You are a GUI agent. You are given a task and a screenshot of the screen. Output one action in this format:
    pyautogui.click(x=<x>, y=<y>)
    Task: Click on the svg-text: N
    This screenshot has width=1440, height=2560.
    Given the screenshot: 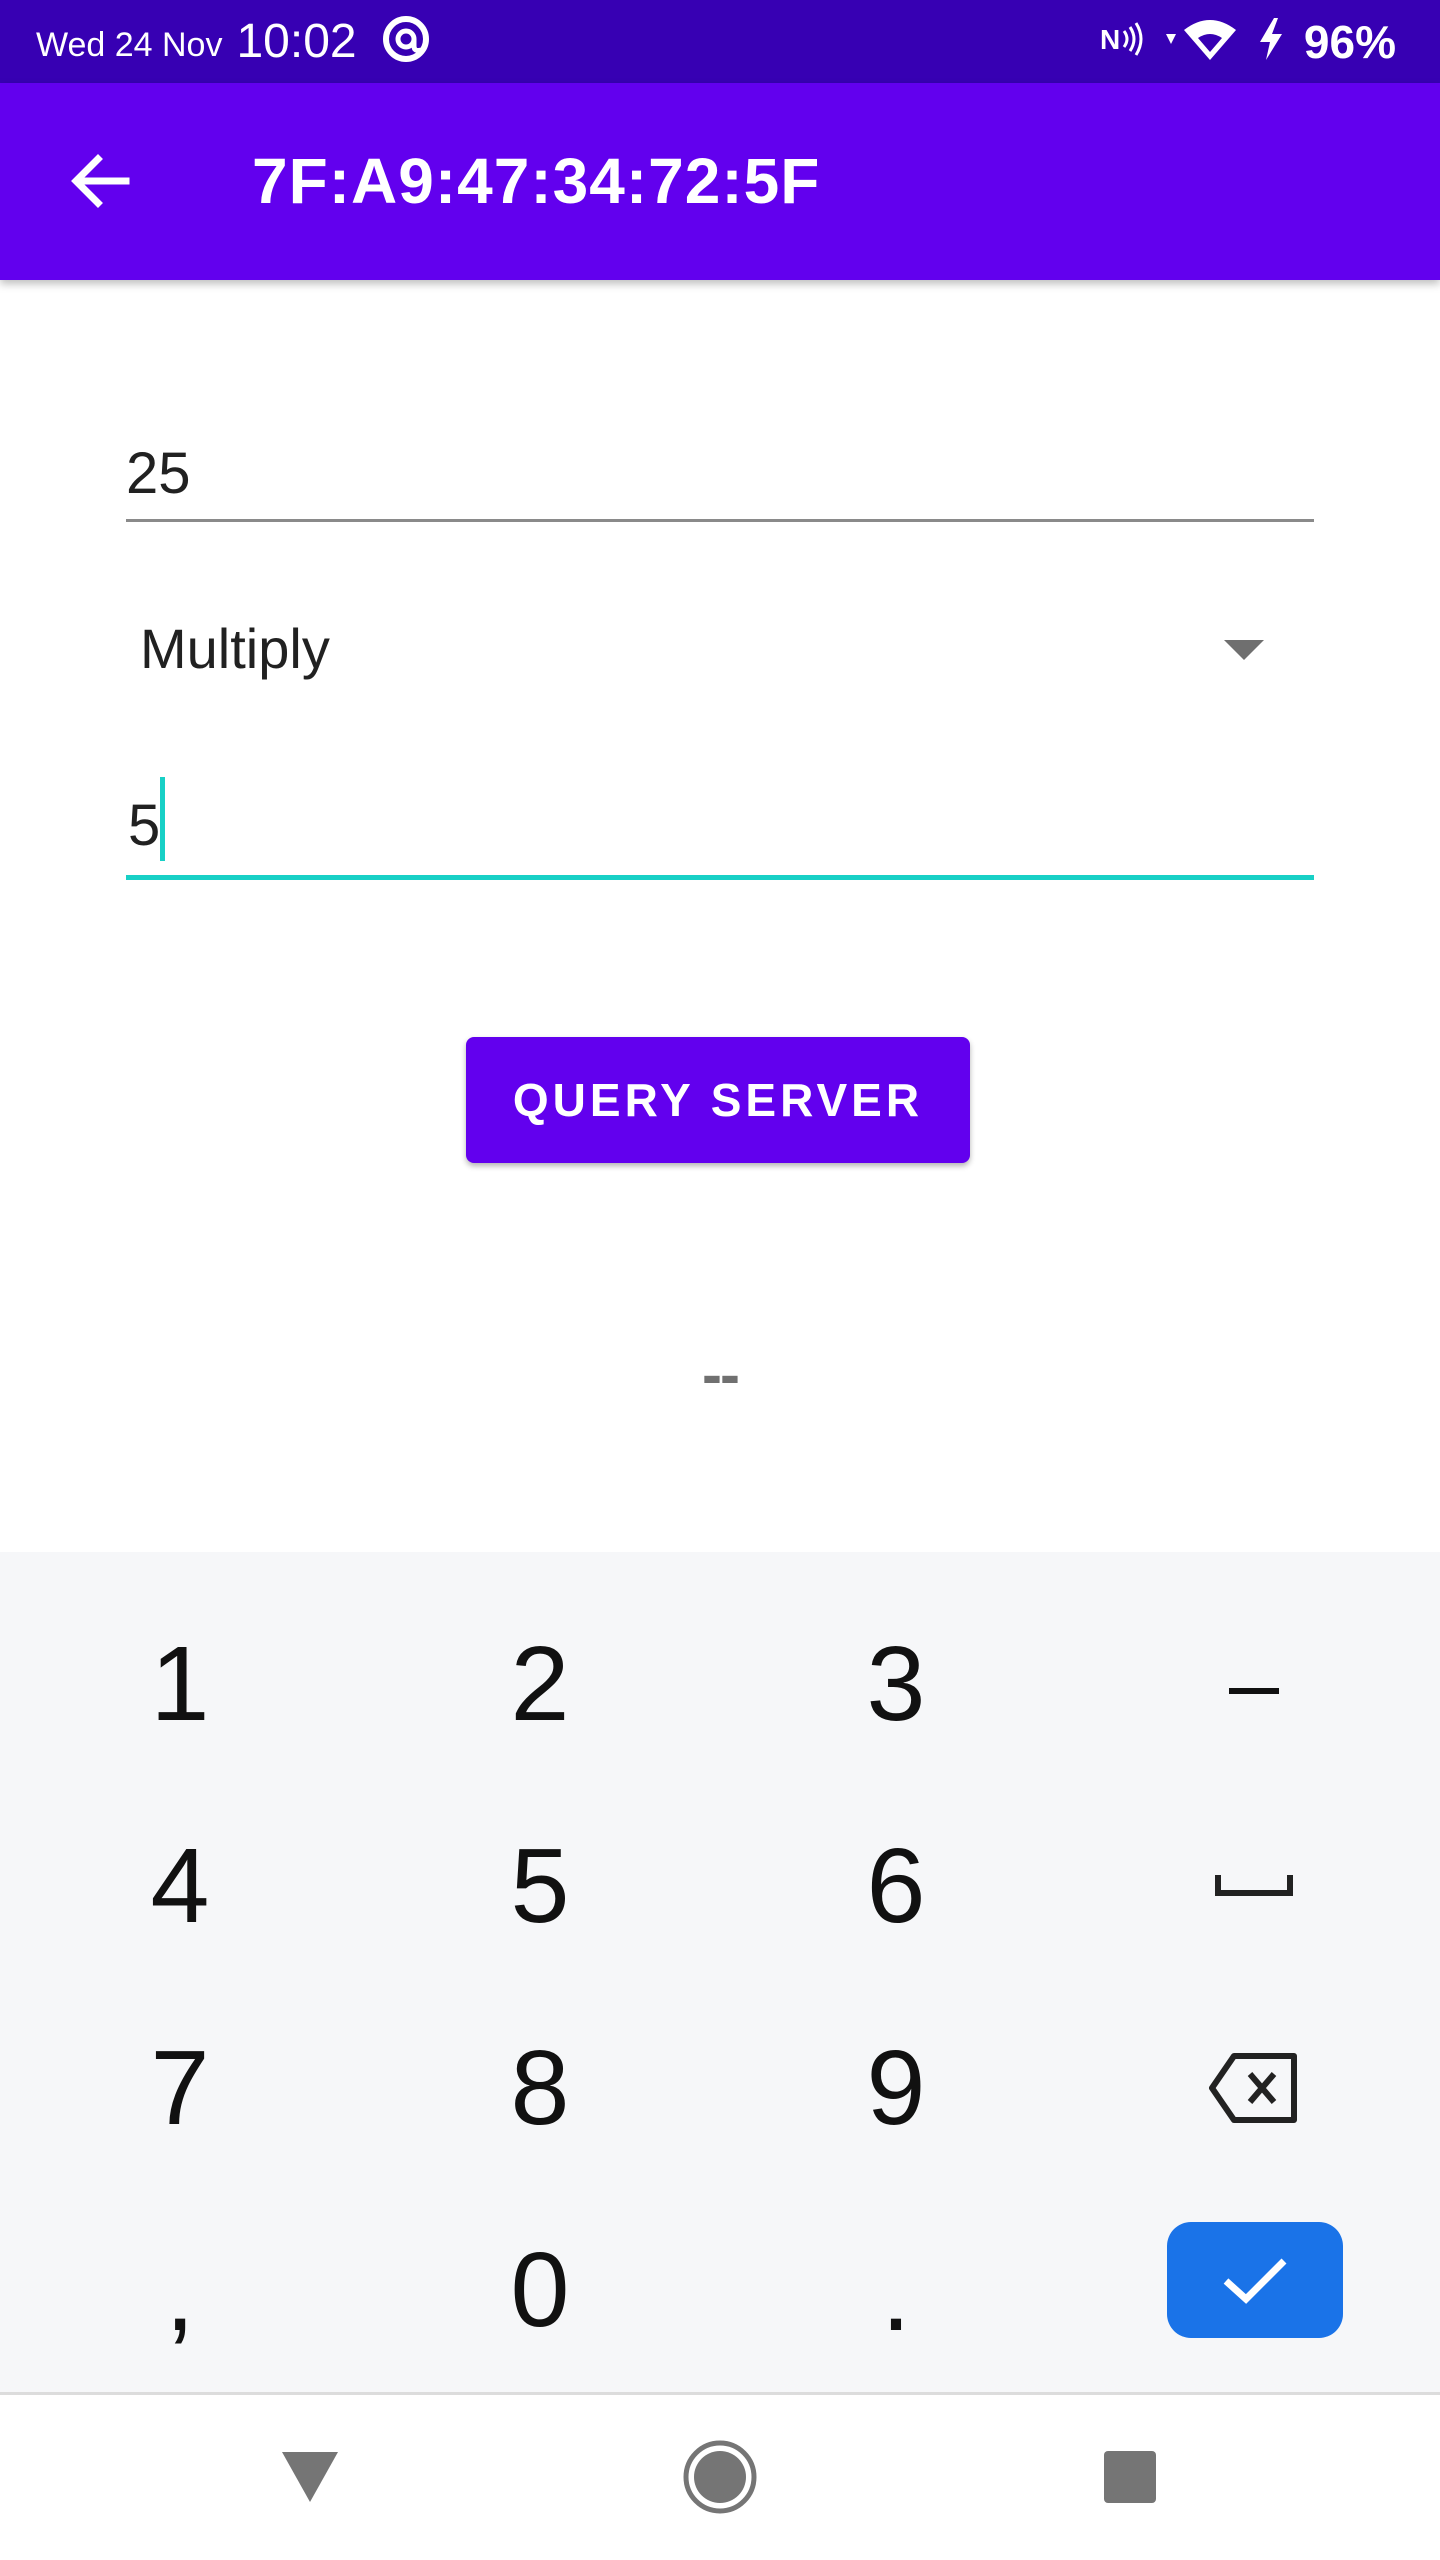 What is the action you would take?
    pyautogui.click(x=1110, y=39)
    